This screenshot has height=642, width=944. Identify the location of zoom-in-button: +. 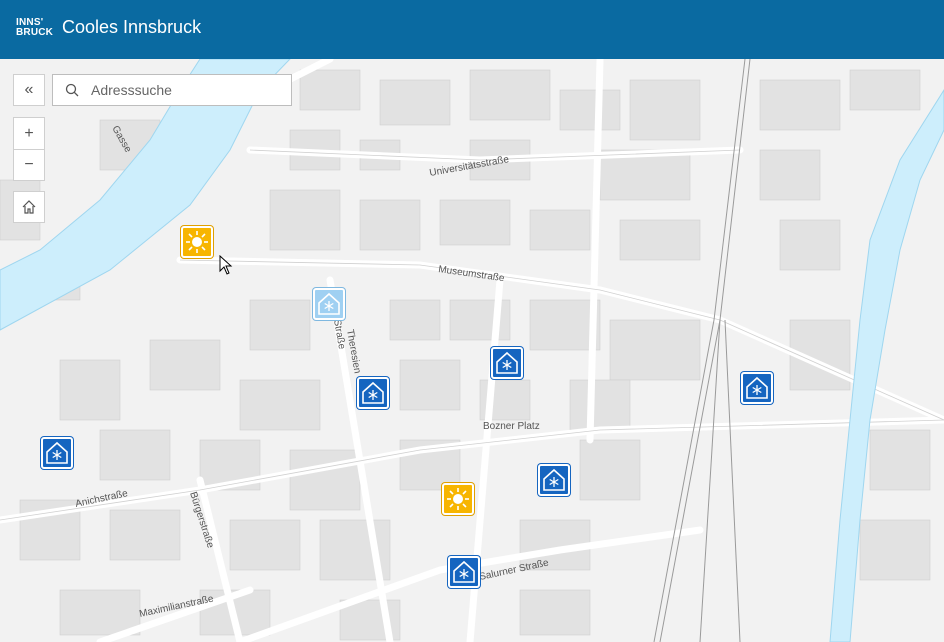
(29, 133).